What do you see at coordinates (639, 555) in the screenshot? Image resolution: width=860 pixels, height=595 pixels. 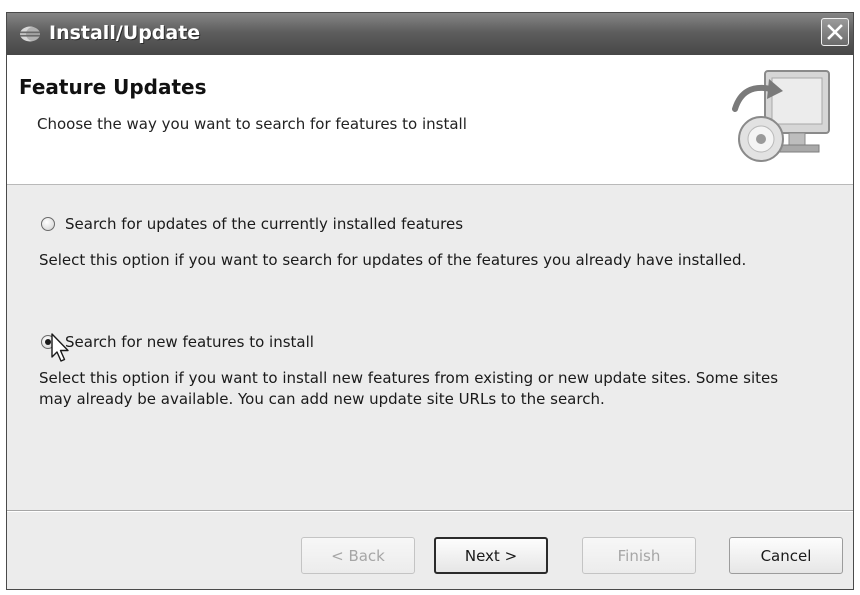 I see `finish-button: Finish` at bounding box center [639, 555].